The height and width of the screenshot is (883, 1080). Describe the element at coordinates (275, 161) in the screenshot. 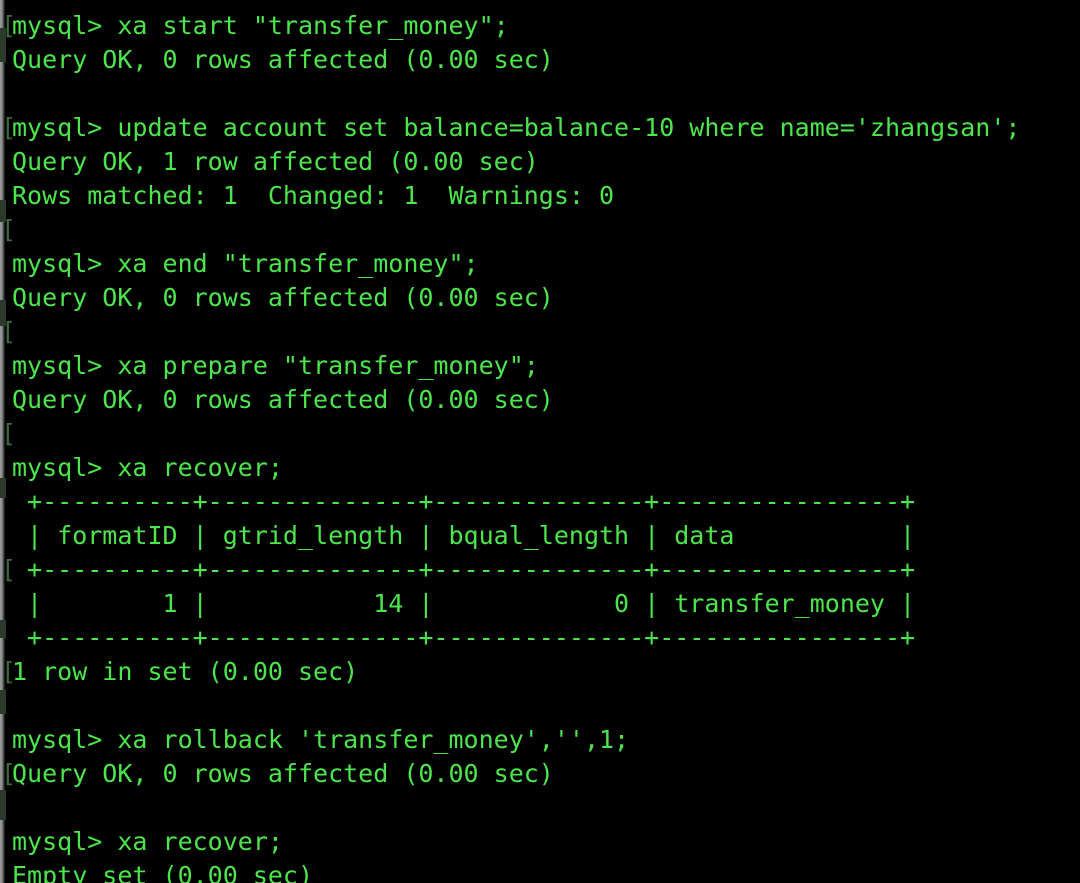

I see `terminal-line: Query OK, 1 row affected (0.00 sec)` at that location.